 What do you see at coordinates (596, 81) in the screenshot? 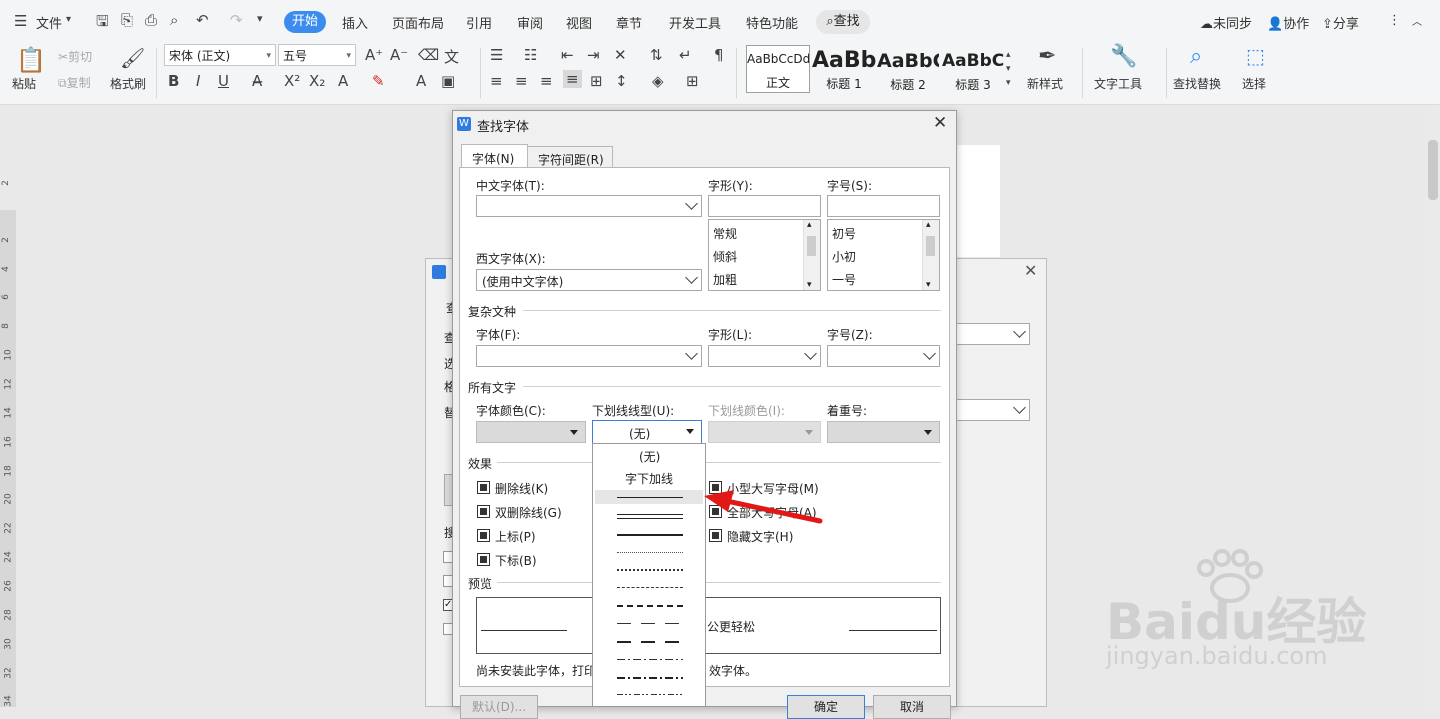
I see `distribute-icon: ⊞` at bounding box center [596, 81].